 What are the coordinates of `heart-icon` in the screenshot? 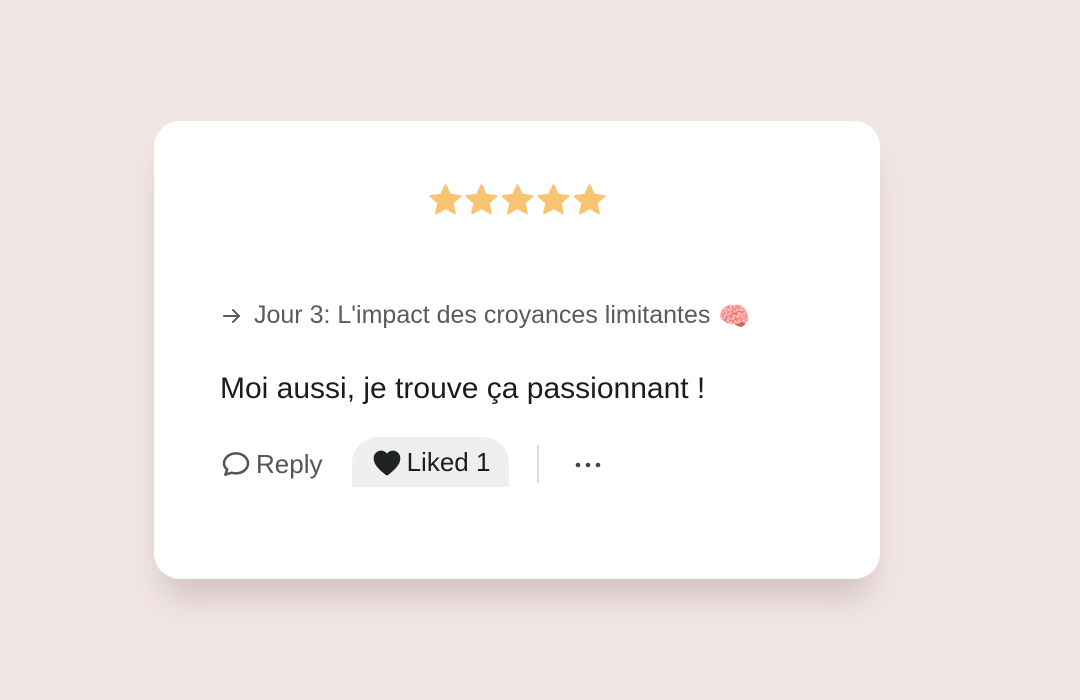 It's located at (387, 462).